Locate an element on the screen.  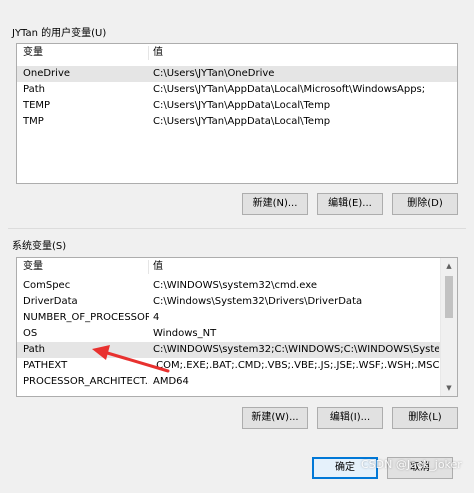
system-var-value: C:\Windows\System32\Drivers\DriverData is located at coordinates (258, 301).